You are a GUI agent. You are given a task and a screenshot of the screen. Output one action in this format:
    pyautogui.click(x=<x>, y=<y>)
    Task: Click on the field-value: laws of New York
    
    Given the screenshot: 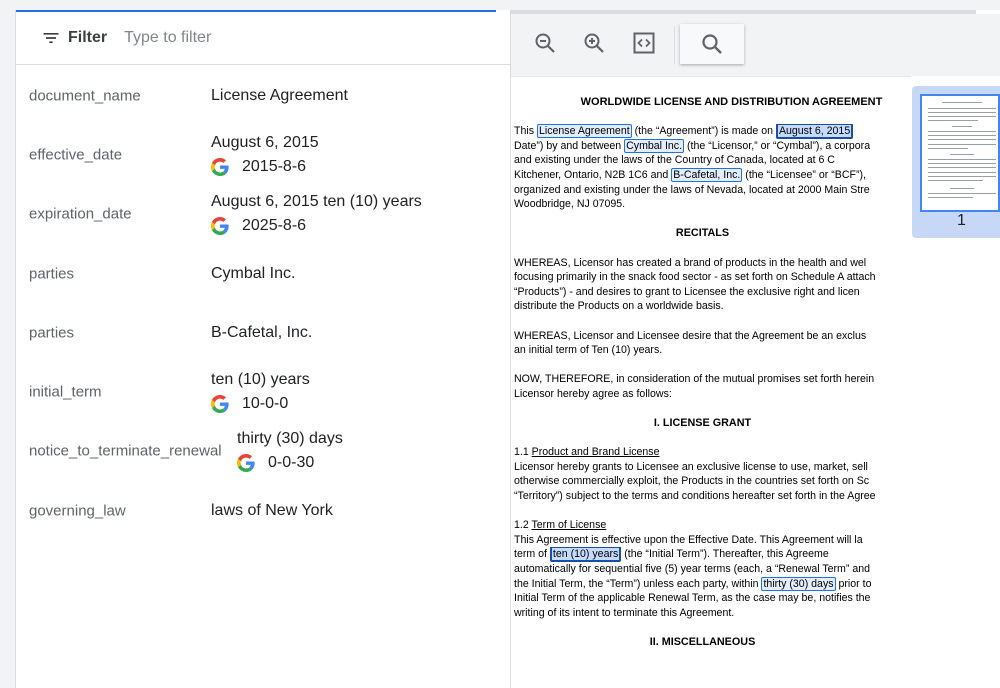 What is the action you would take?
    pyautogui.click(x=272, y=510)
    